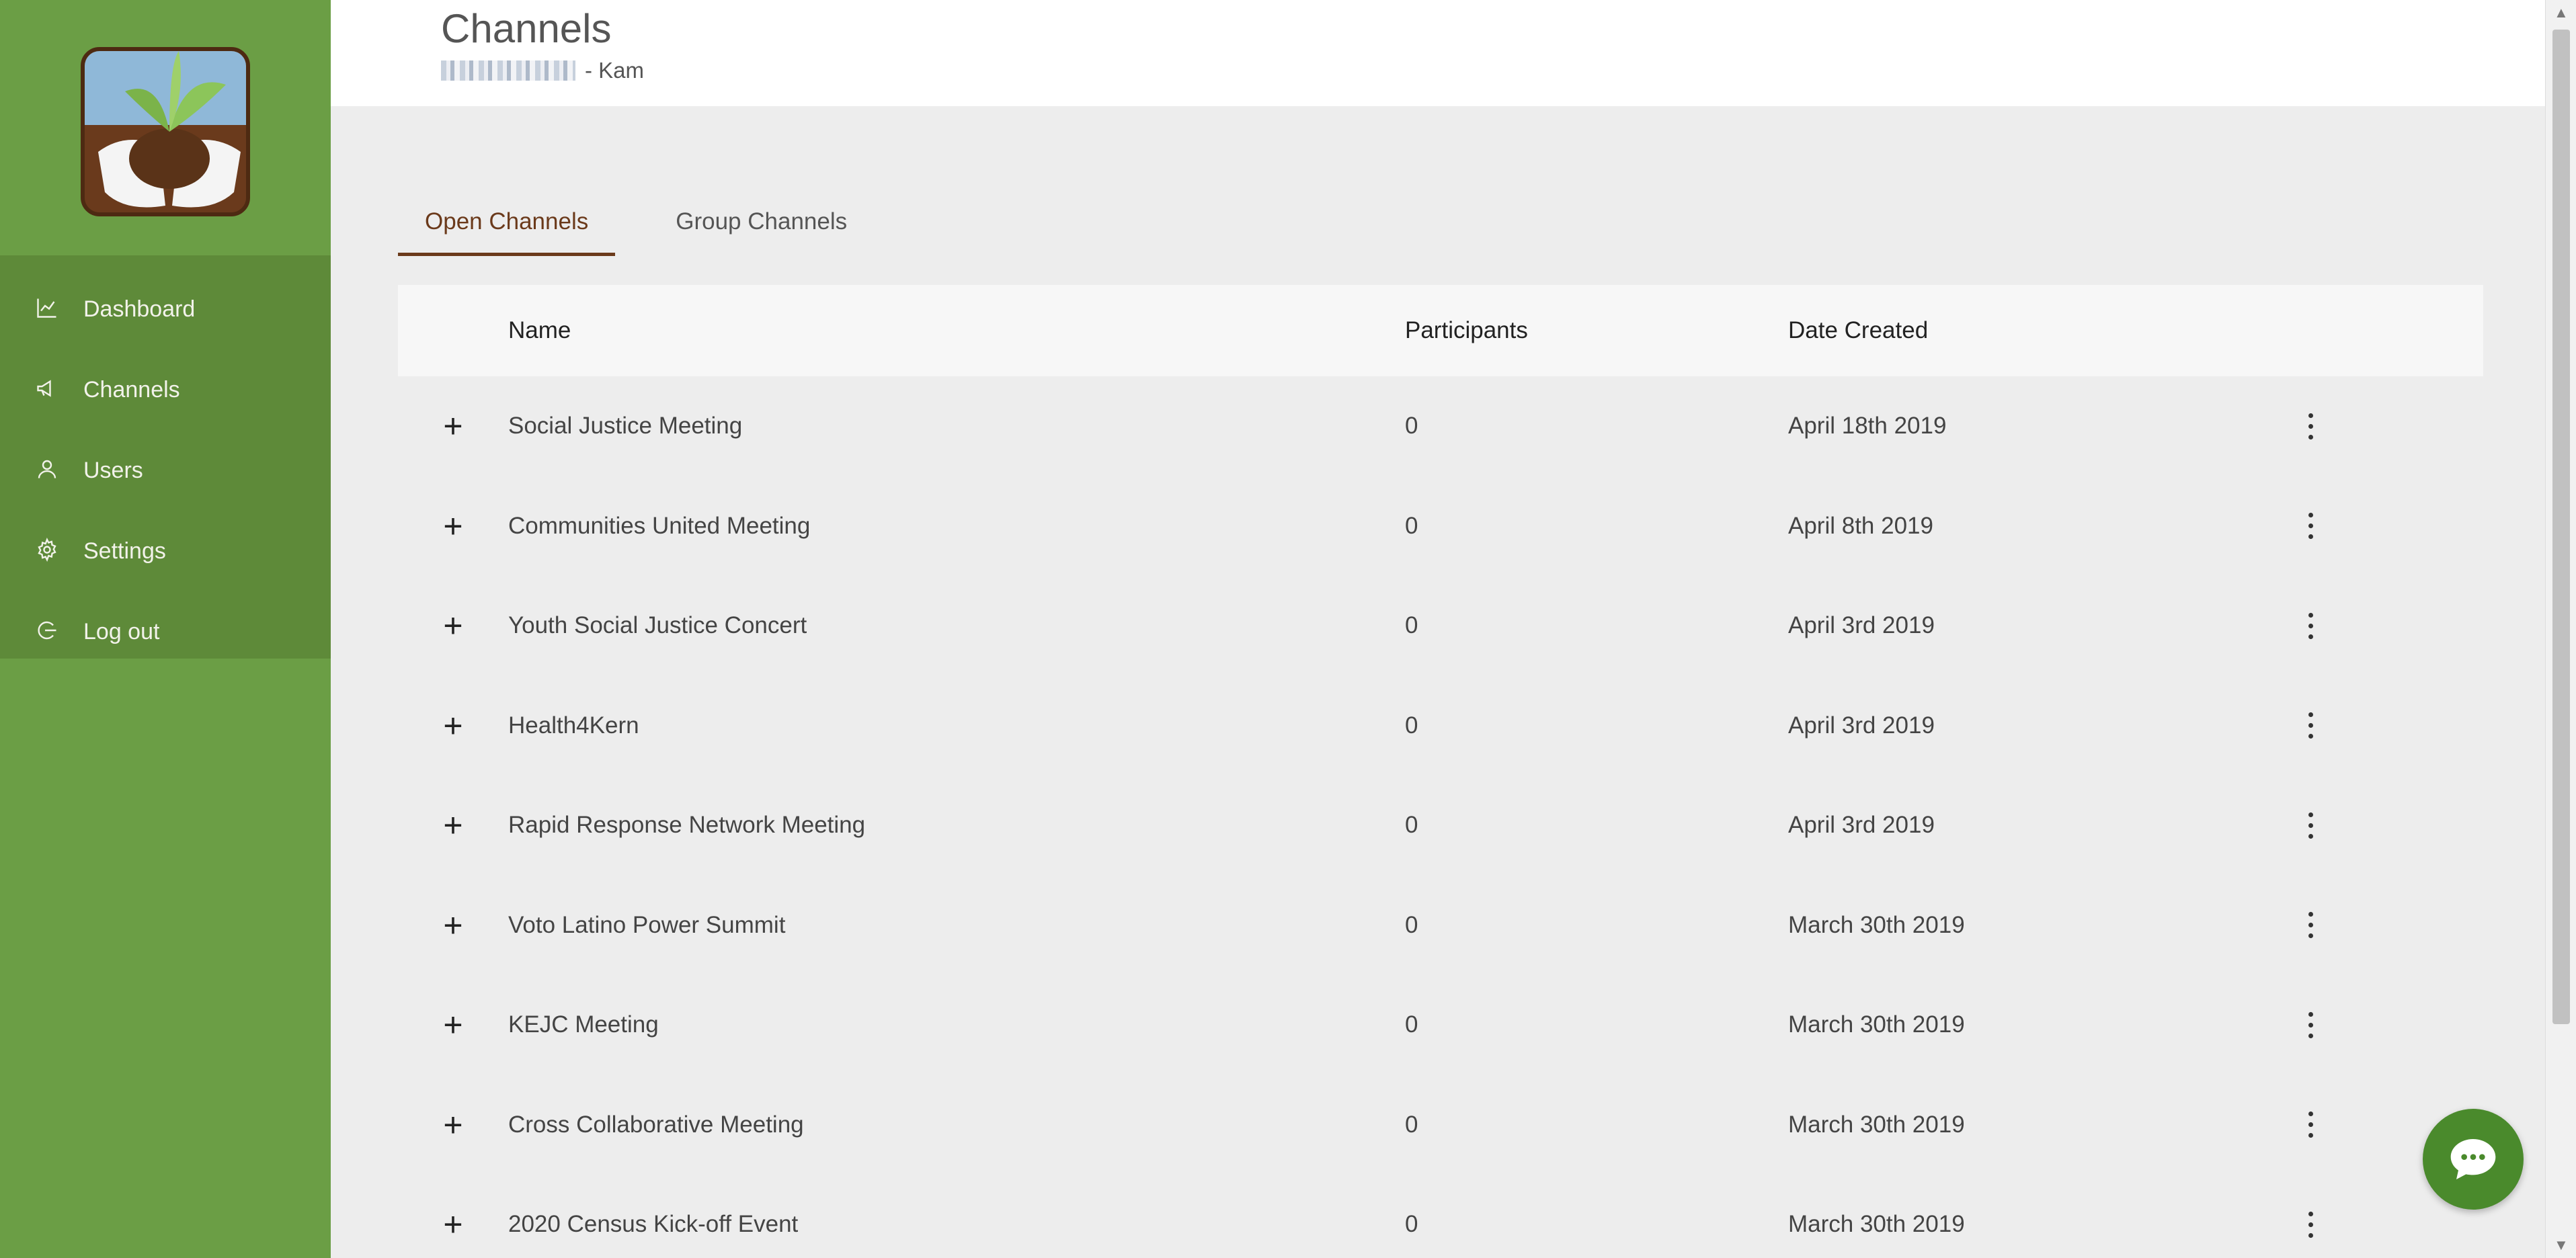 Image resolution: width=2576 pixels, height=1258 pixels. Describe the element at coordinates (113, 470) in the screenshot. I see `sidebar-item-label: Users` at that location.